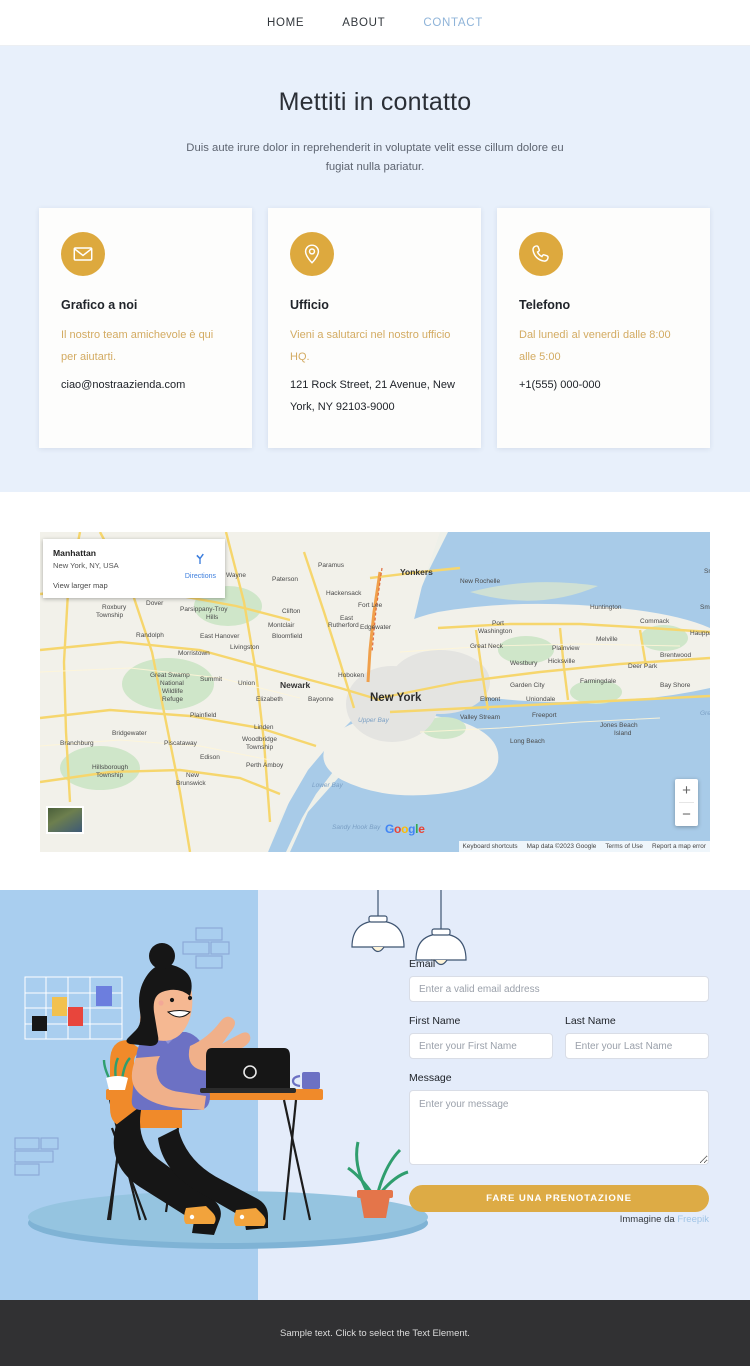 The width and height of the screenshot is (750, 1366). What do you see at coordinates (65, 820) in the screenshot?
I see `map-satellite-thumbnail` at bounding box center [65, 820].